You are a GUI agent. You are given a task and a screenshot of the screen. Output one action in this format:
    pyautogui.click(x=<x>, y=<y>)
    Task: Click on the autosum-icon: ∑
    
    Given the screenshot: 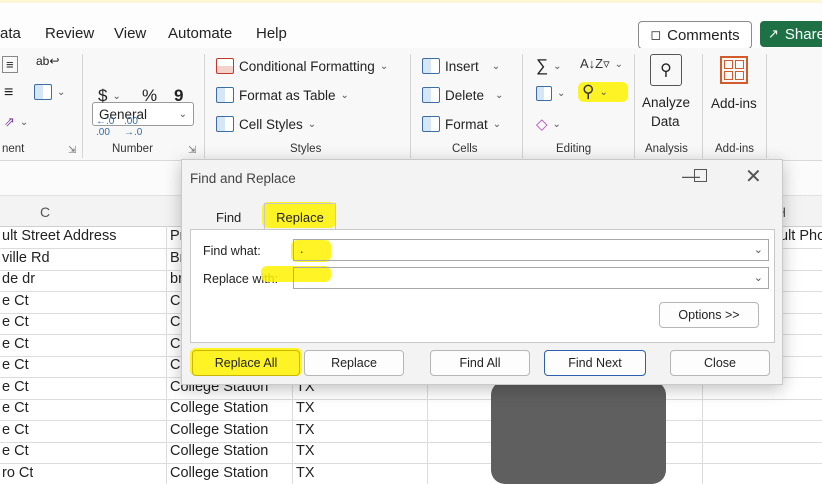 What is the action you would take?
    pyautogui.click(x=542, y=65)
    